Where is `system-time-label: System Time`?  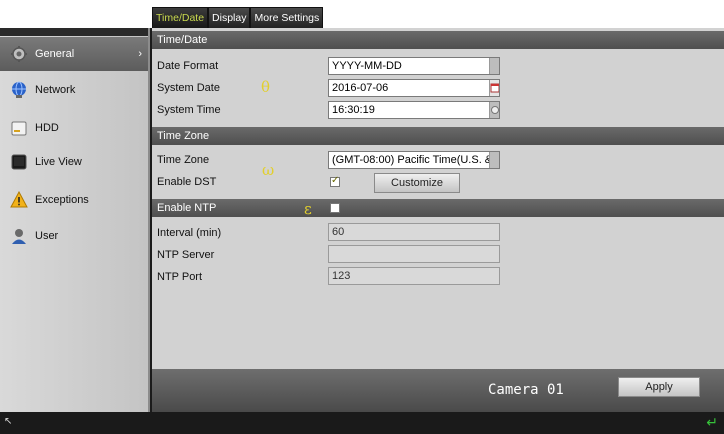
system-time-label: System Time is located at coordinates (189, 110).